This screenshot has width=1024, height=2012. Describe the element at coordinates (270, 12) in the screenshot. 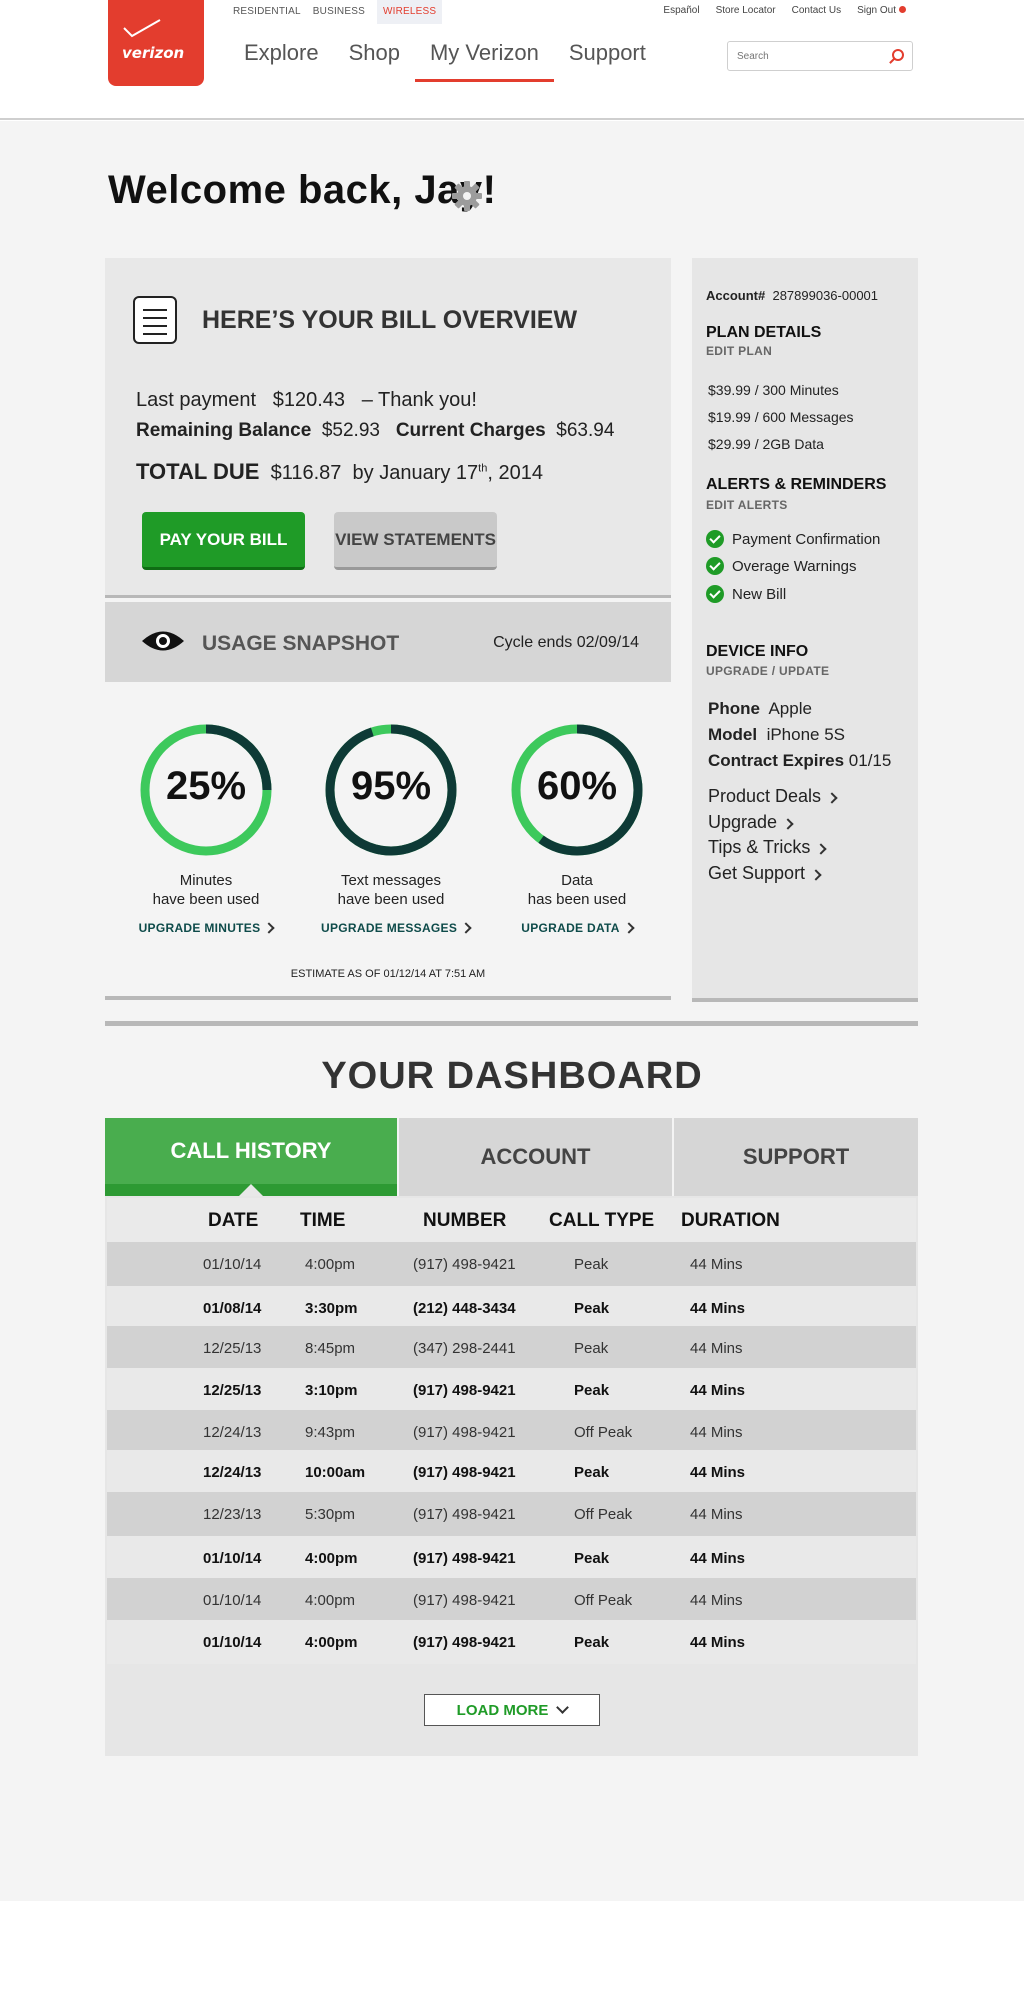

I see `segment-residential: RESIDENTIAL` at that location.